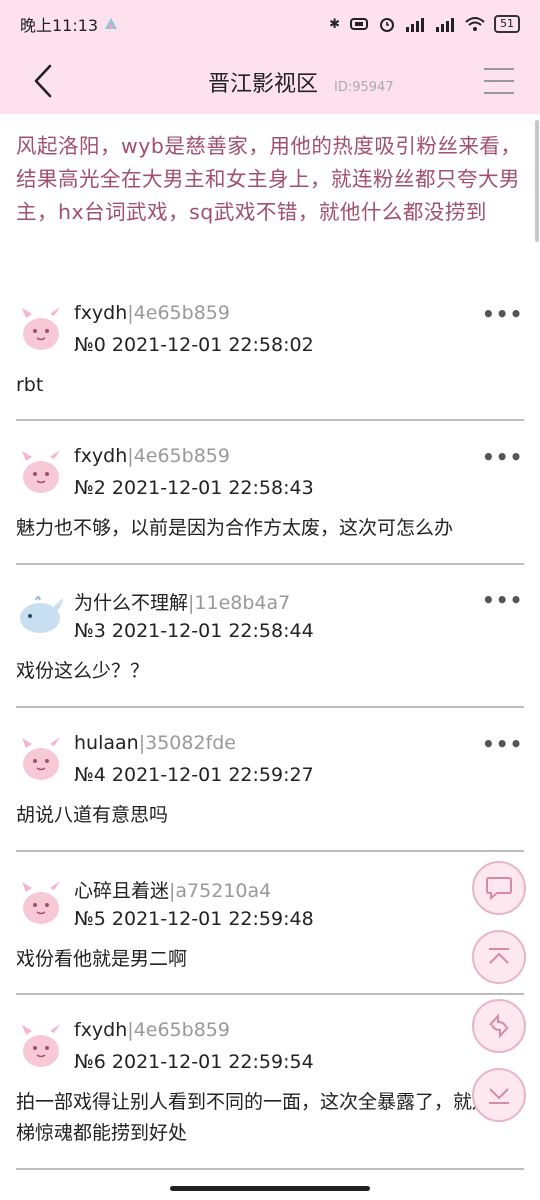  Describe the element at coordinates (235, 528) in the screenshot. I see `post-body: 魅力也不够，以前是因为合作方太废，这次可怎么办` at that location.